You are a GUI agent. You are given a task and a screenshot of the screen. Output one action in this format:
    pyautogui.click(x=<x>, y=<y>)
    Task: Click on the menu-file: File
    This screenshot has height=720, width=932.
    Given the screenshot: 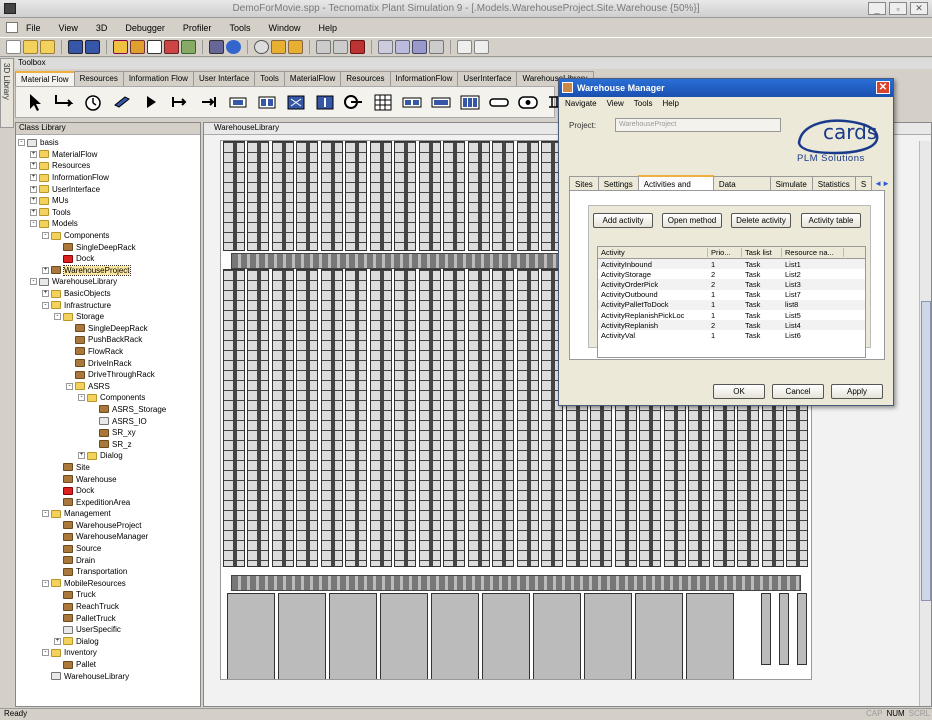 What is the action you would take?
    pyautogui.click(x=38, y=28)
    